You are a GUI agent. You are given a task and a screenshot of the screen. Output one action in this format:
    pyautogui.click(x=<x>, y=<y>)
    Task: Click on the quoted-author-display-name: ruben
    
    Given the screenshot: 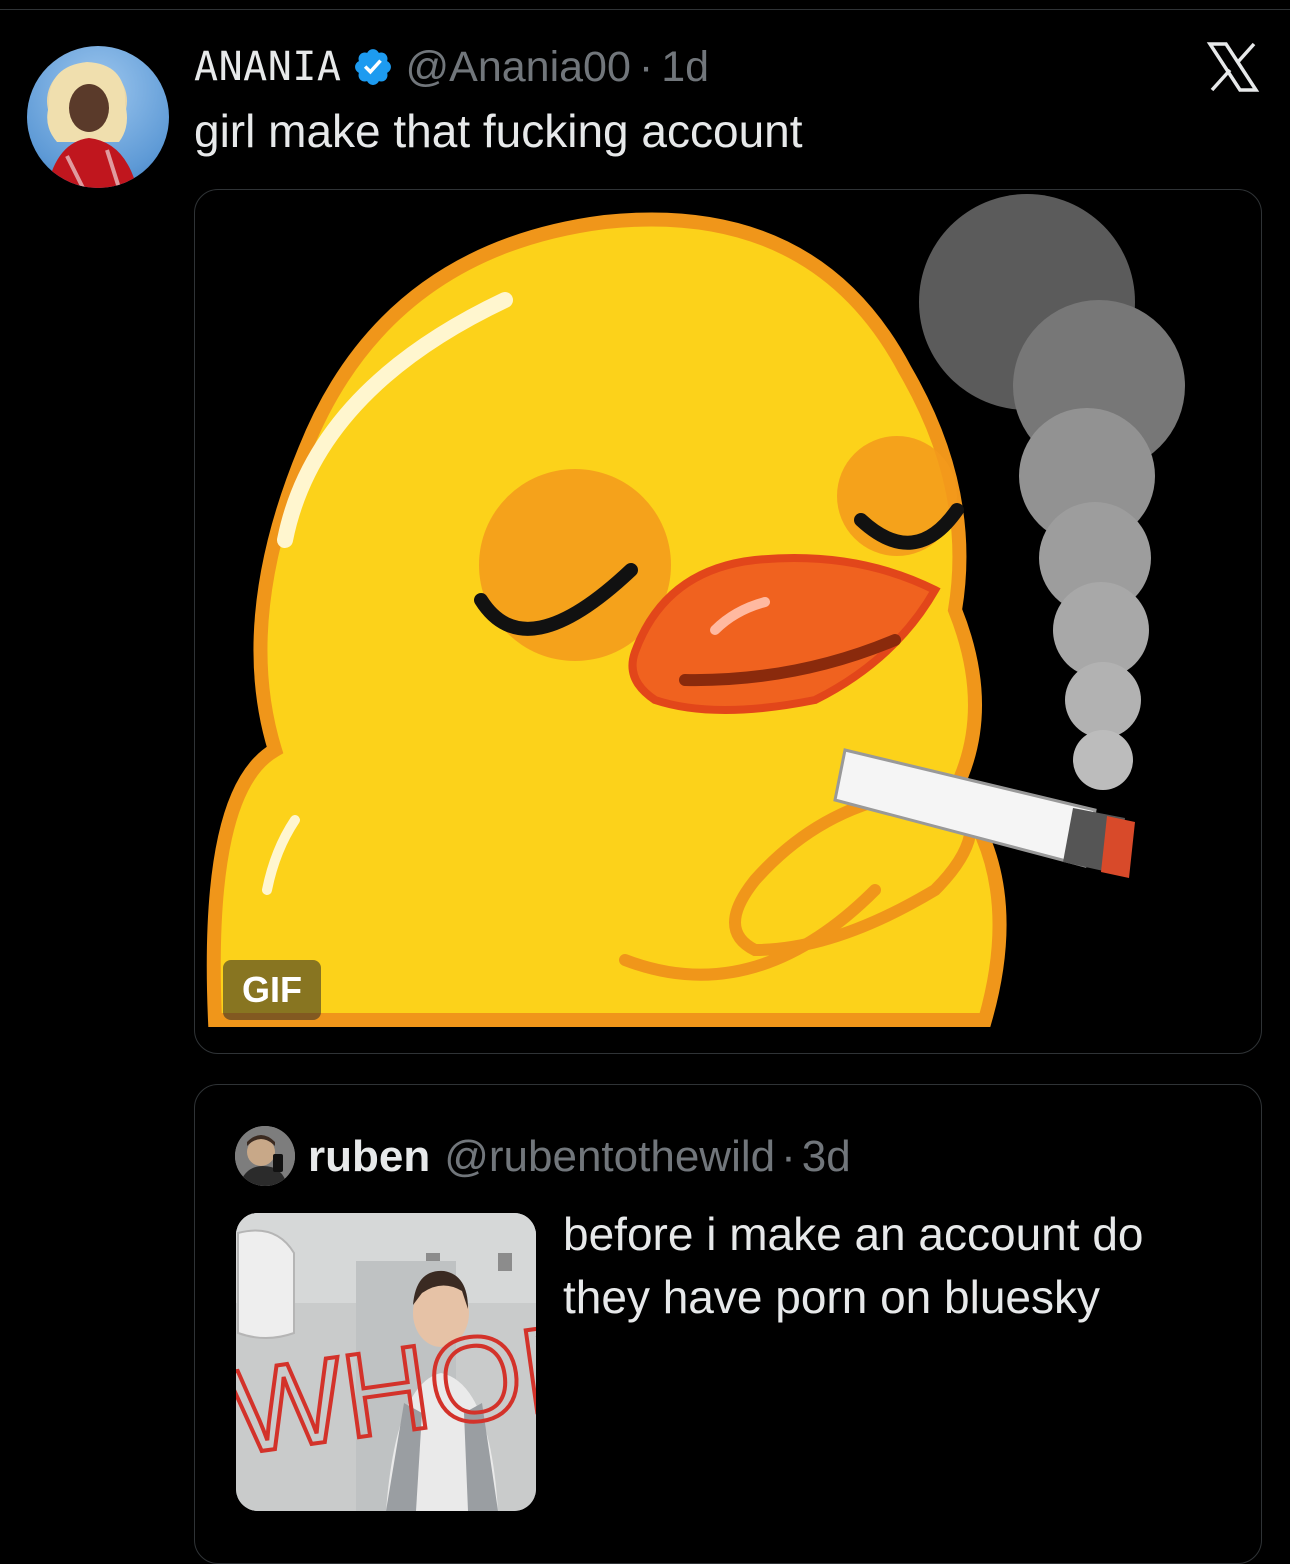 What is the action you would take?
    pyautogui.click(x=369, y=1157)
    